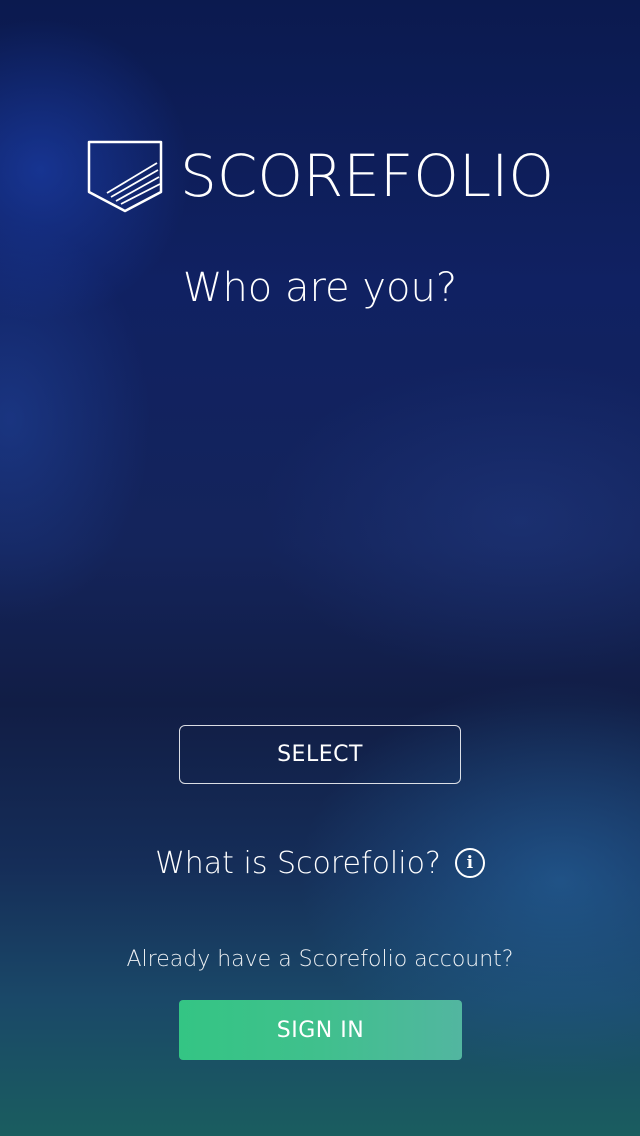 The image size is (640, 1136). Describe the element at coordinates (125, 176) in the screenshot. I see `shield-icon` at that location.